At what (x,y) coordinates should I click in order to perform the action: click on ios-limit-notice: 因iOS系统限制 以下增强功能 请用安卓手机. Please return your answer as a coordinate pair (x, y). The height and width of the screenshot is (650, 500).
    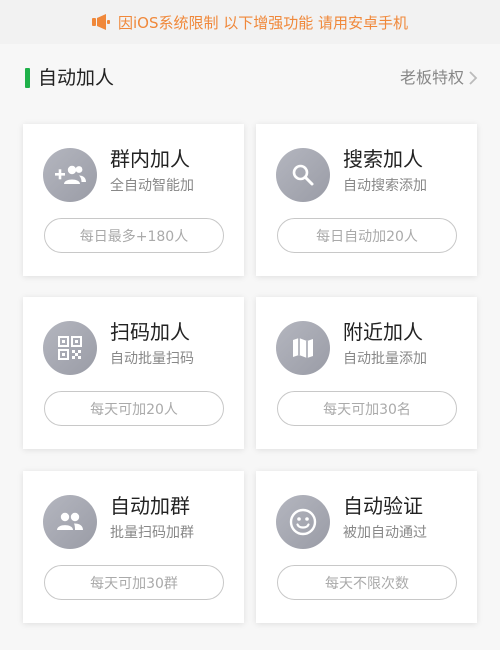
    Looking at the image, I should click on (250, 22).